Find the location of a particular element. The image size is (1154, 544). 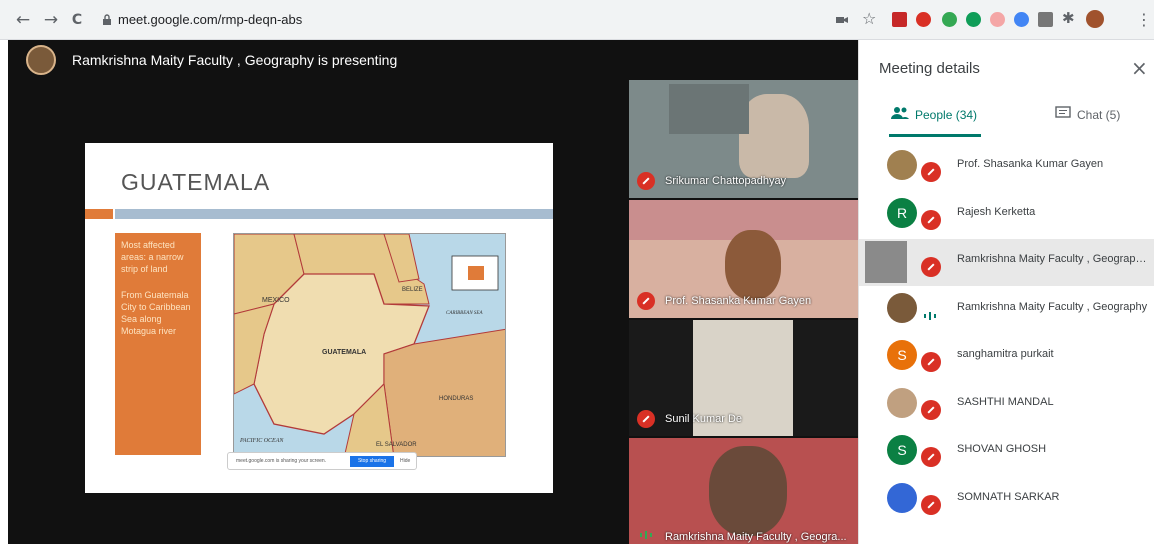

participant-row: S SHOVAN GHOSH is located at coordinates (1006, 452).